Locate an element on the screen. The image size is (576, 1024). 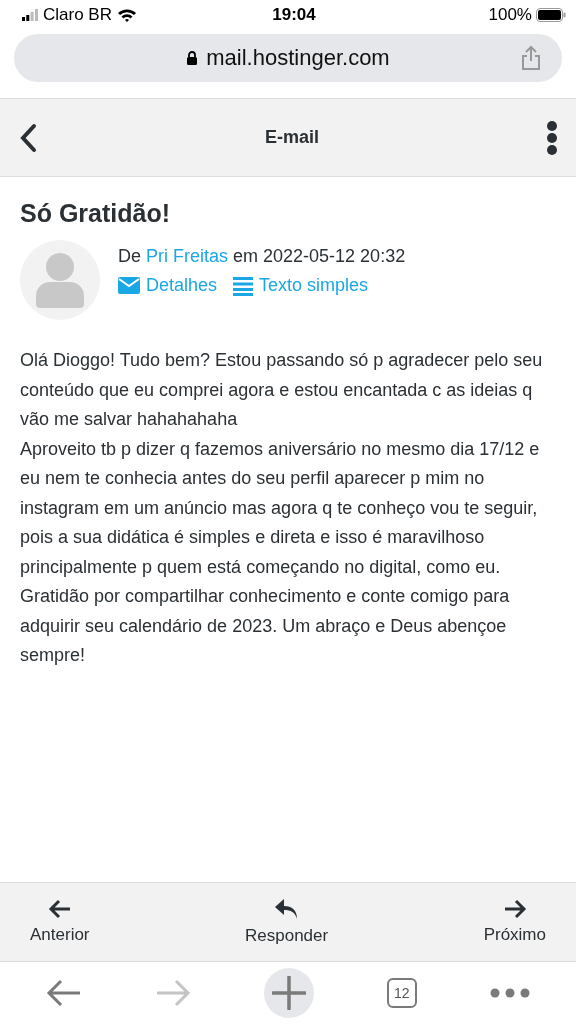
wifi-icon is located at coordinates (126, 15).